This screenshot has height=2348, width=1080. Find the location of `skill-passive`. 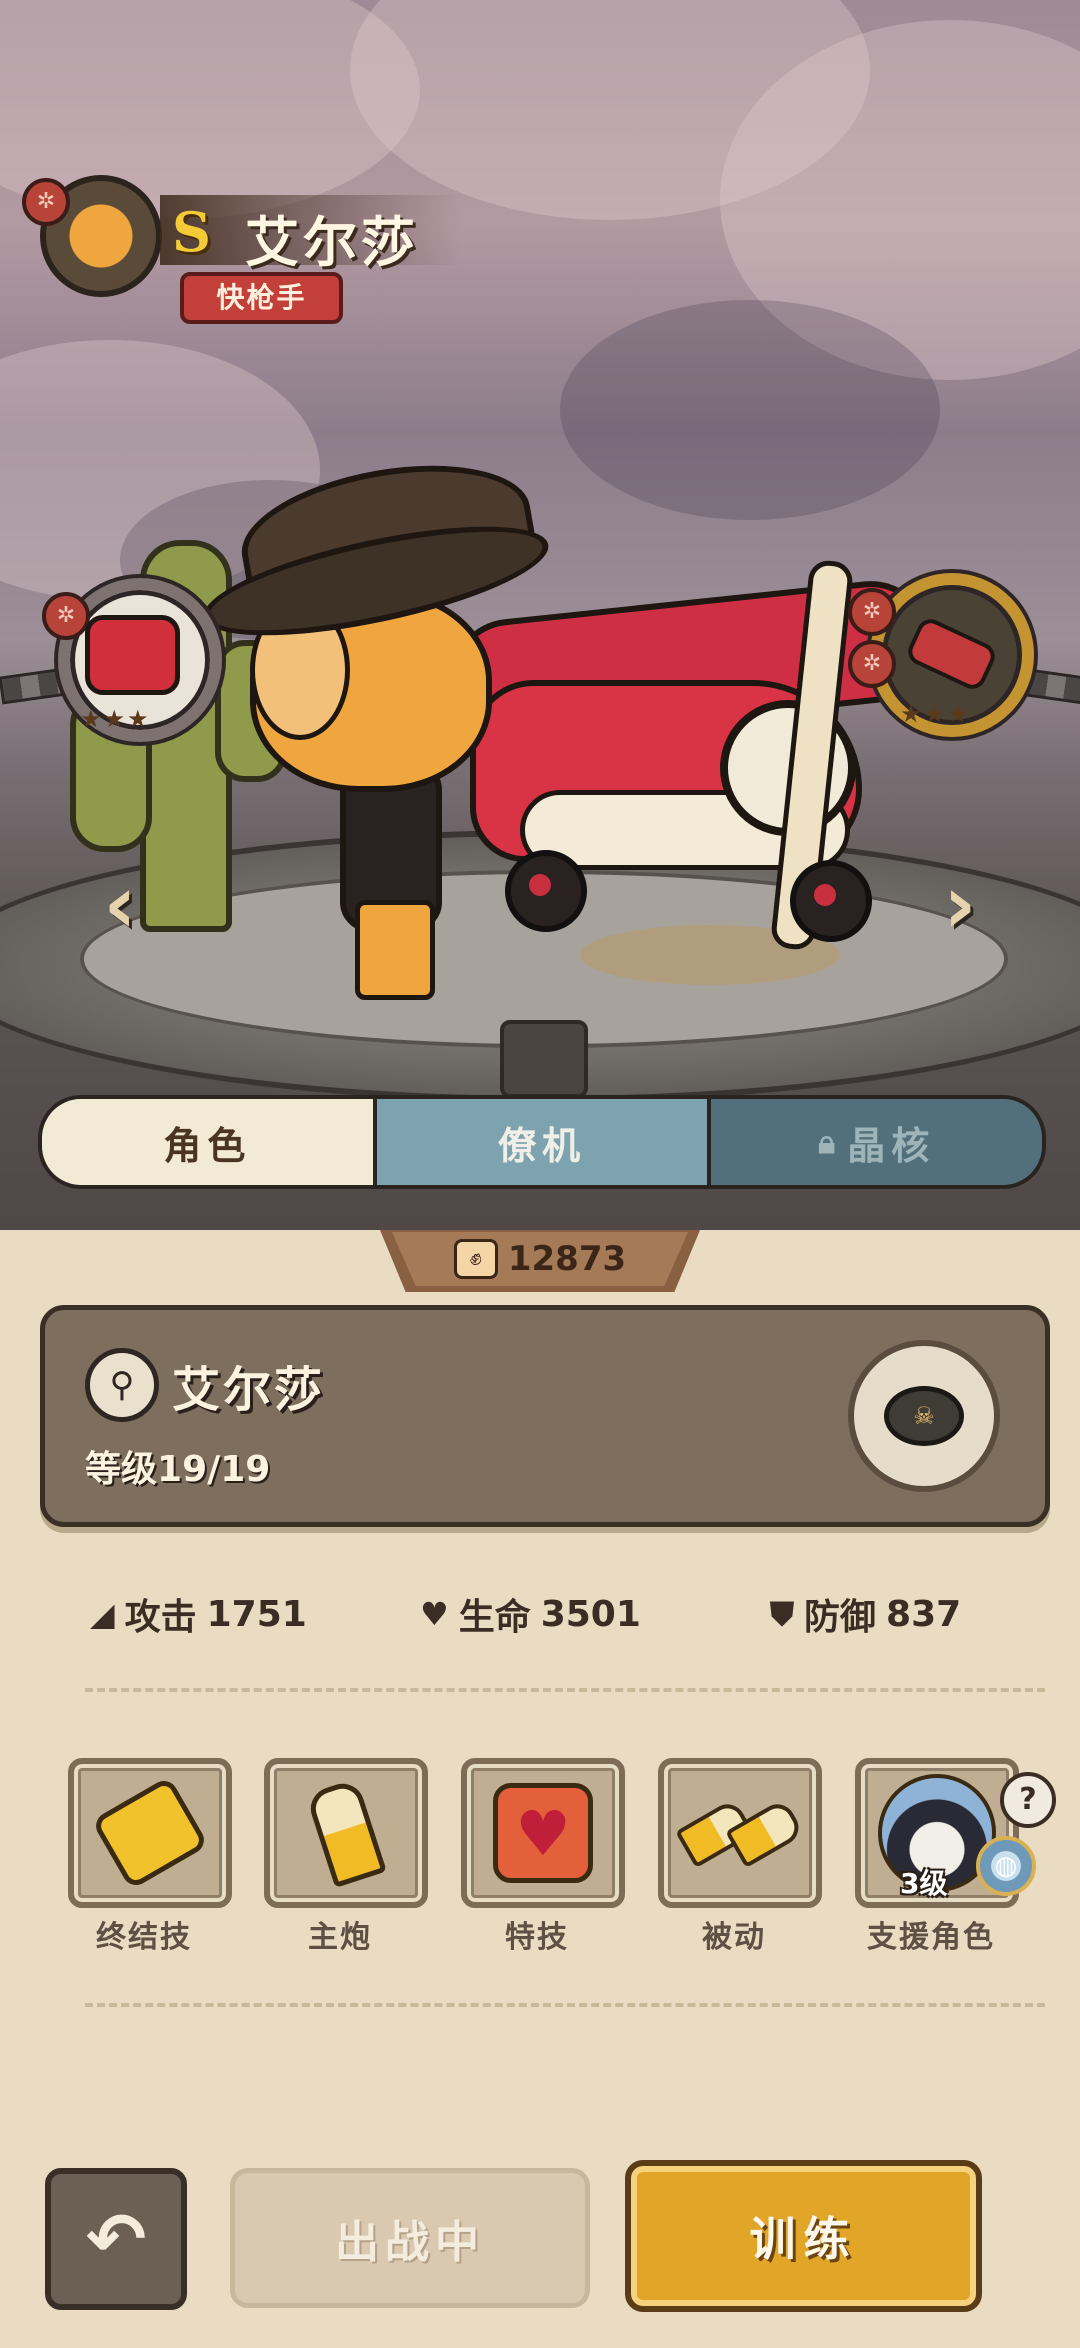

skill-passive is located at coordinates (740, 1833).